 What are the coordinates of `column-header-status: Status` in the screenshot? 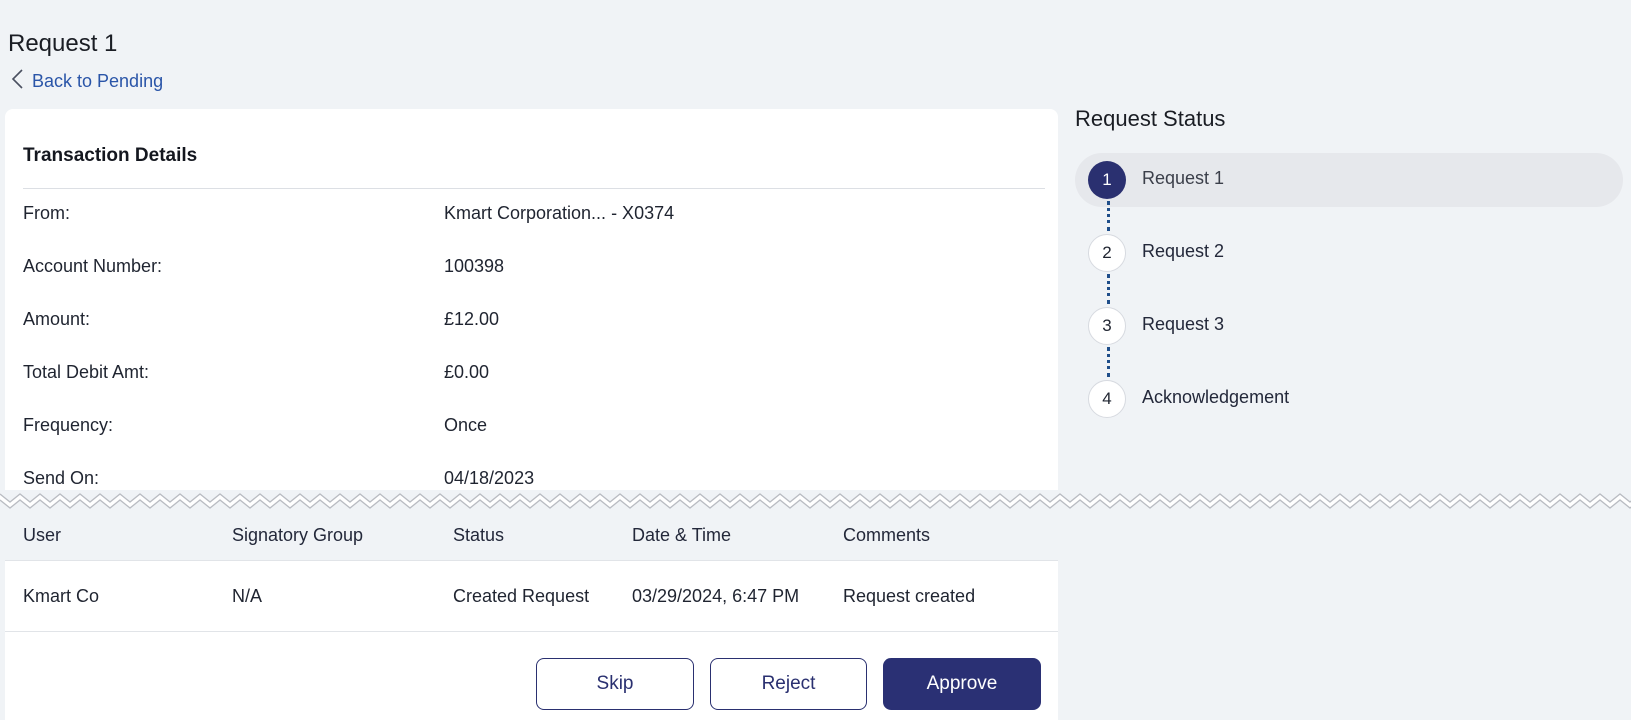 It's located at (479, 535).